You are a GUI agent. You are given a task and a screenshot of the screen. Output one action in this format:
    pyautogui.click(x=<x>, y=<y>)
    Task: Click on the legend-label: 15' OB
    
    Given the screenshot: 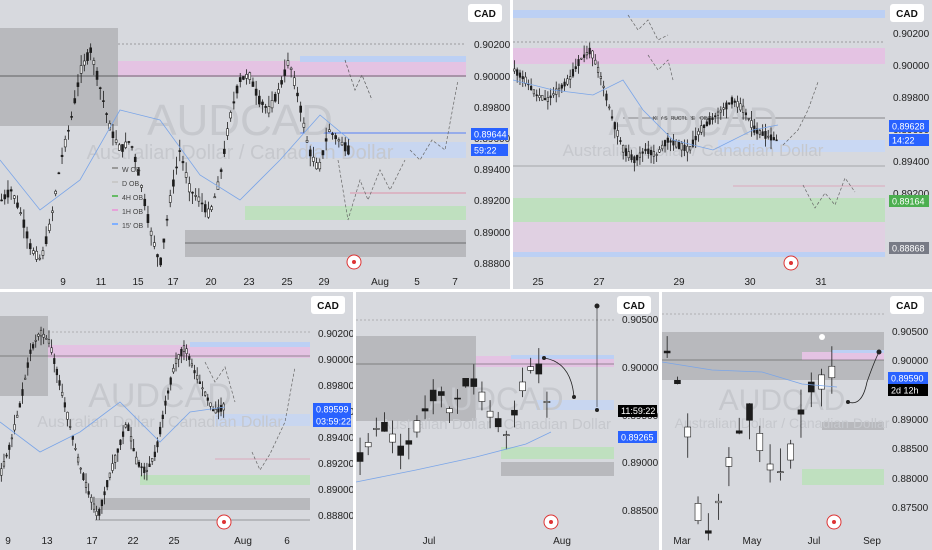 What is the action you would take?
    pyautogui.click(x=133, y=226)
    